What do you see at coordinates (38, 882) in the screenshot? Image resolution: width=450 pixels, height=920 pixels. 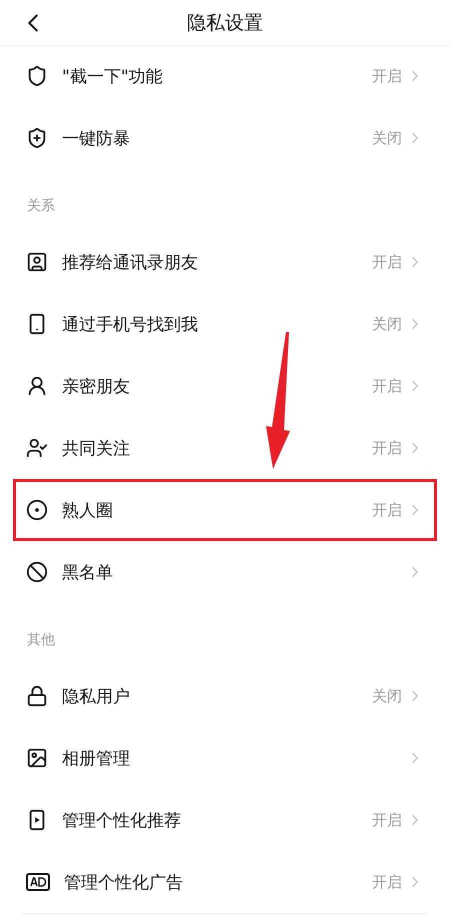 I see `ad-icon` at bounding box center [38, 882].